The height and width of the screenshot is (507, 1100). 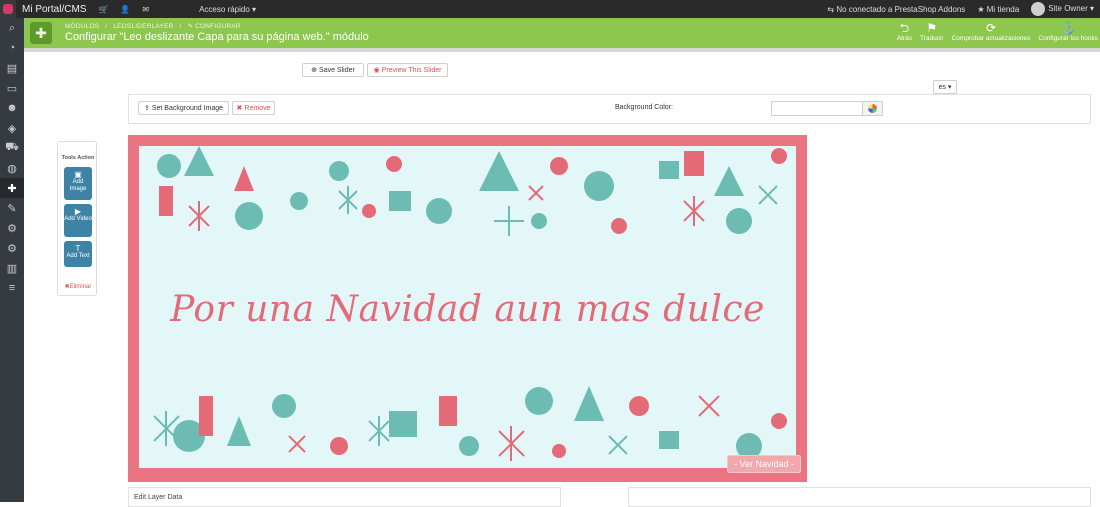 I want to click on my-store-label: Mi tienda, so click(x=1003, y=9).